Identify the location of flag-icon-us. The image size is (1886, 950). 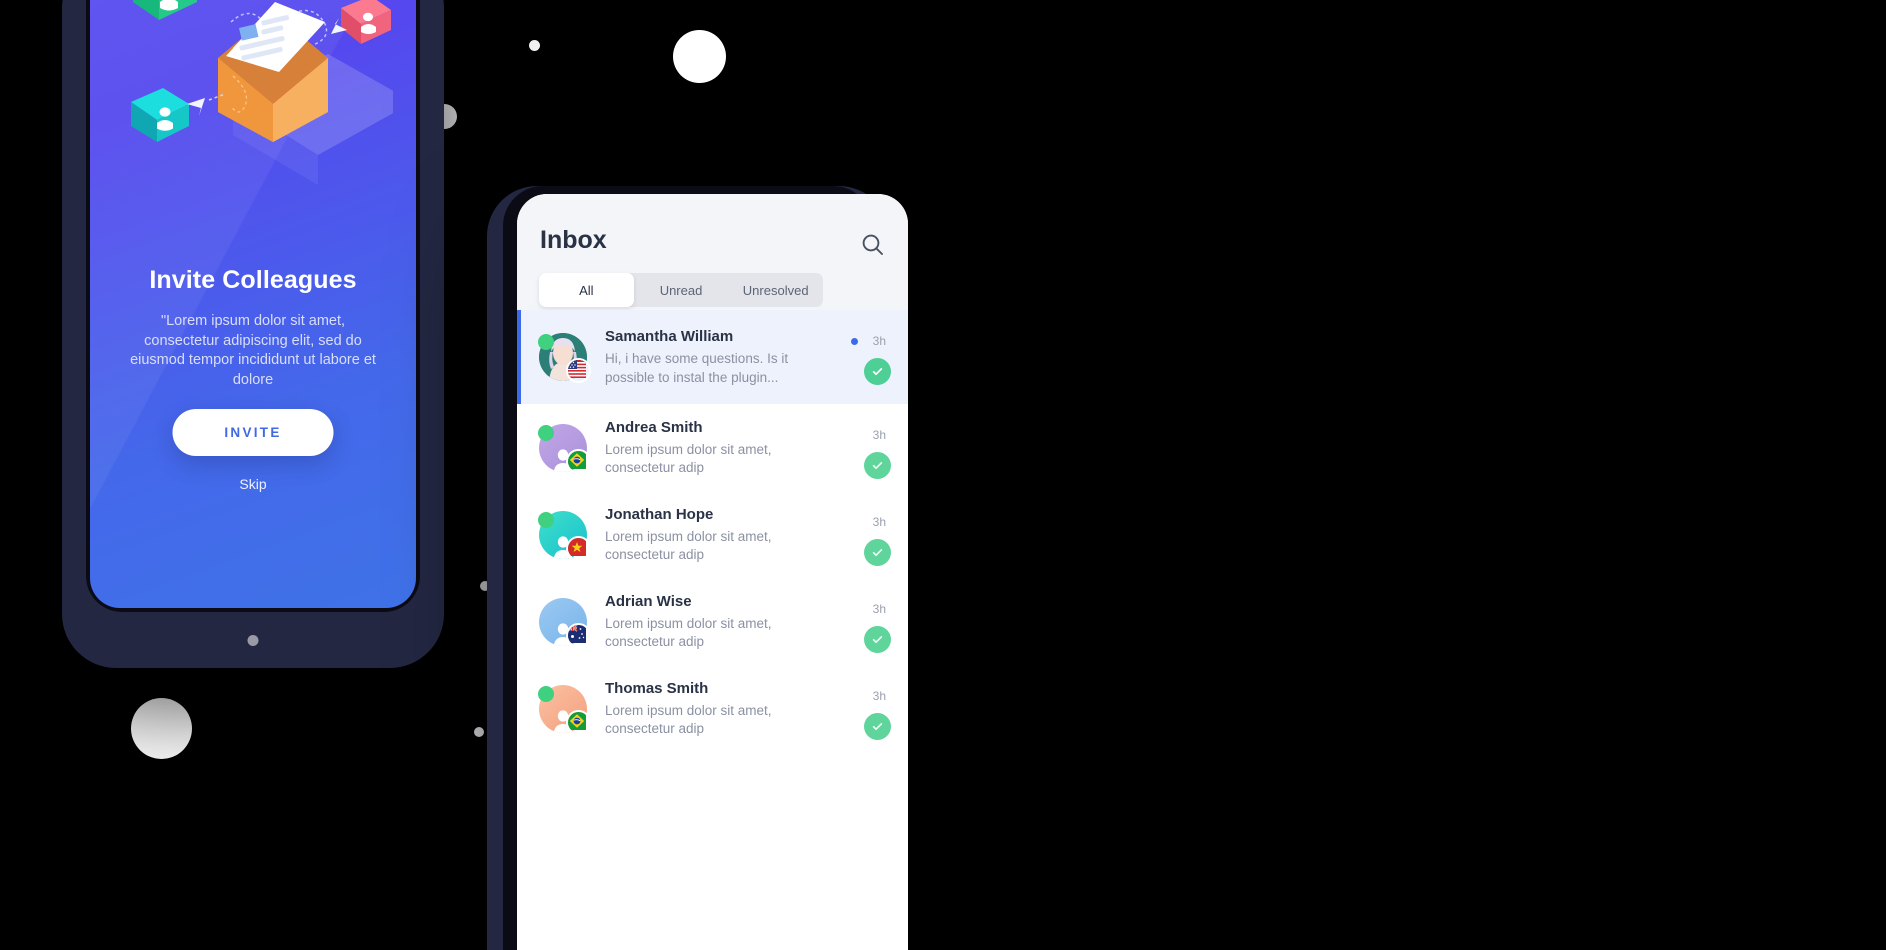
(578, 370).